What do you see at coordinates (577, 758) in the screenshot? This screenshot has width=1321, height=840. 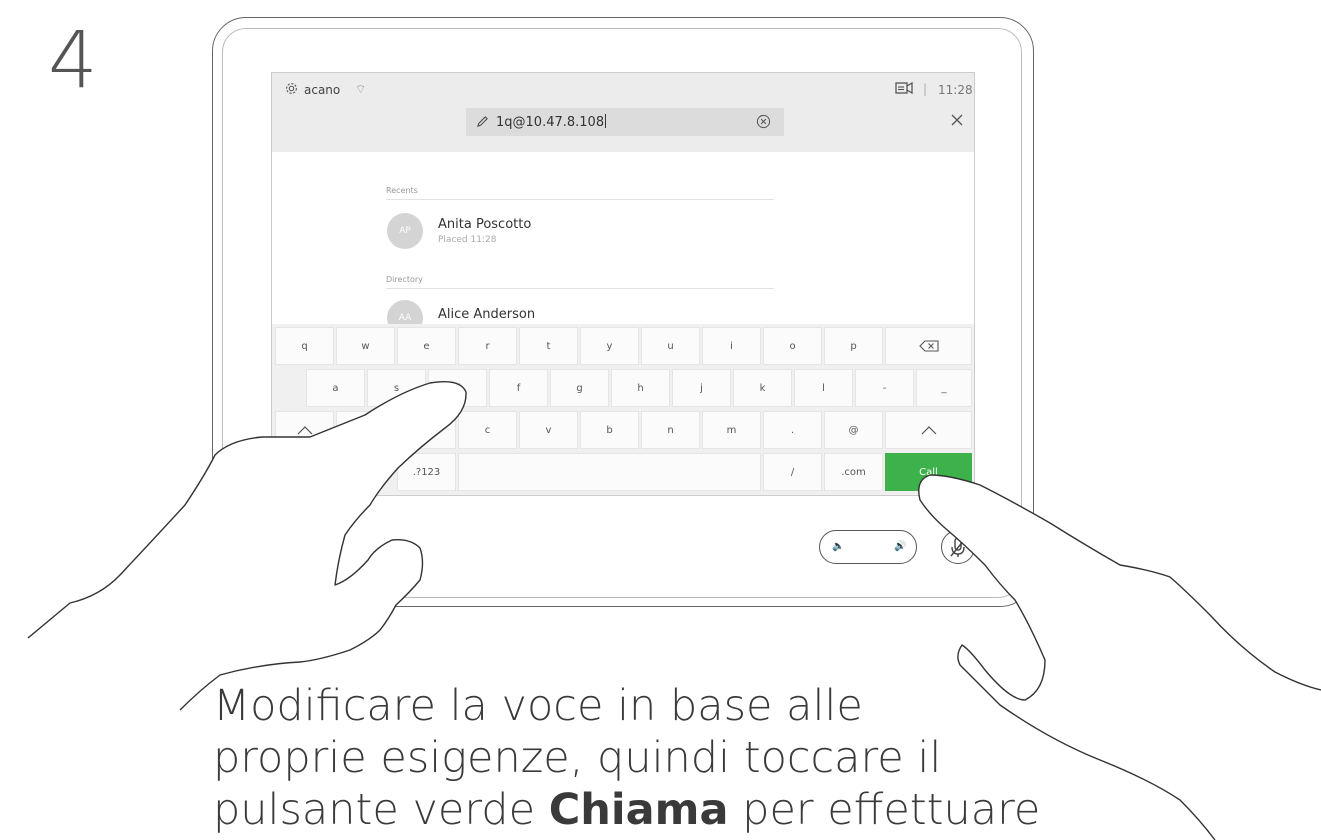 I see `caption-line: proprie esigenze, quindi toccare il` at bounding box center [577, 758].